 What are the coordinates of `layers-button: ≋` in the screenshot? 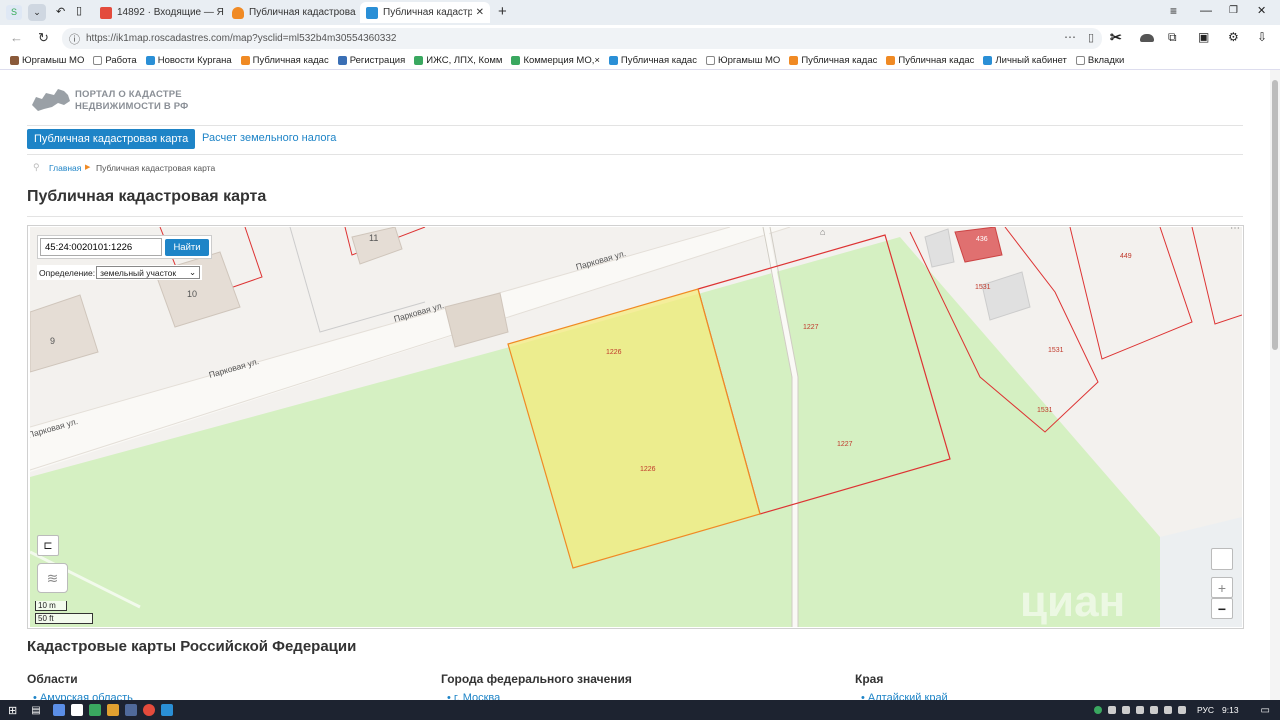 It's located at (52, 578).